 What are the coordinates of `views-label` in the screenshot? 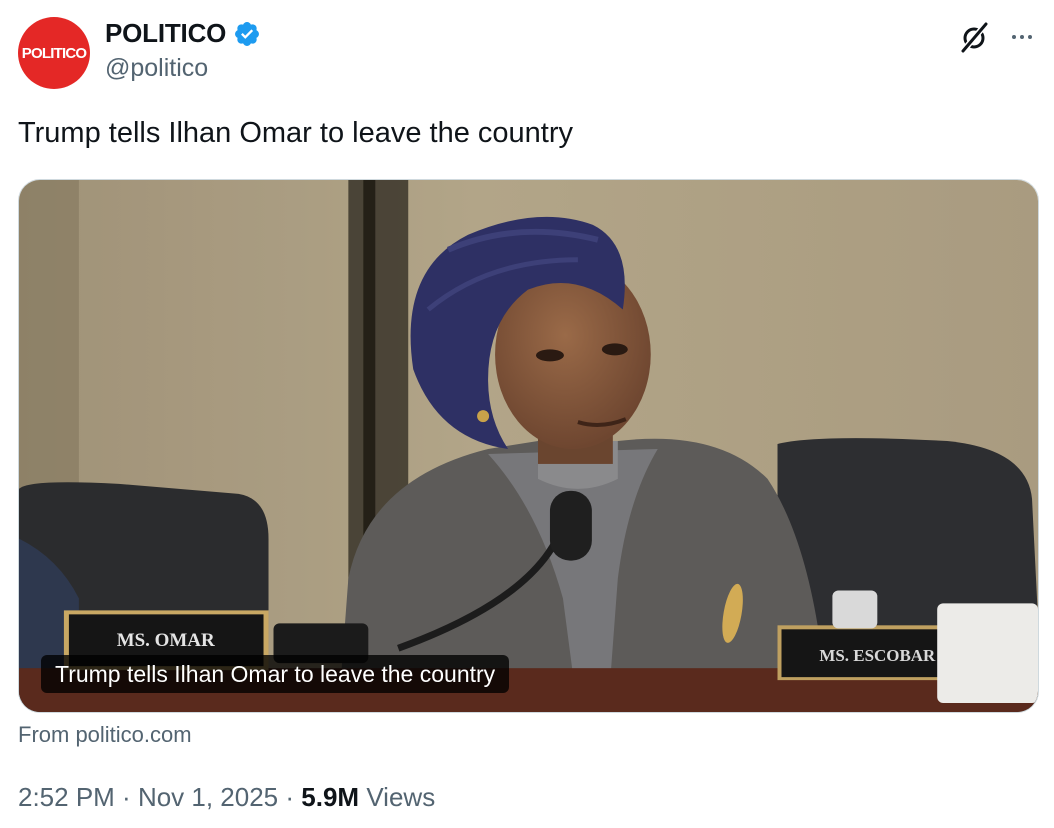 It's located at (362, 797).